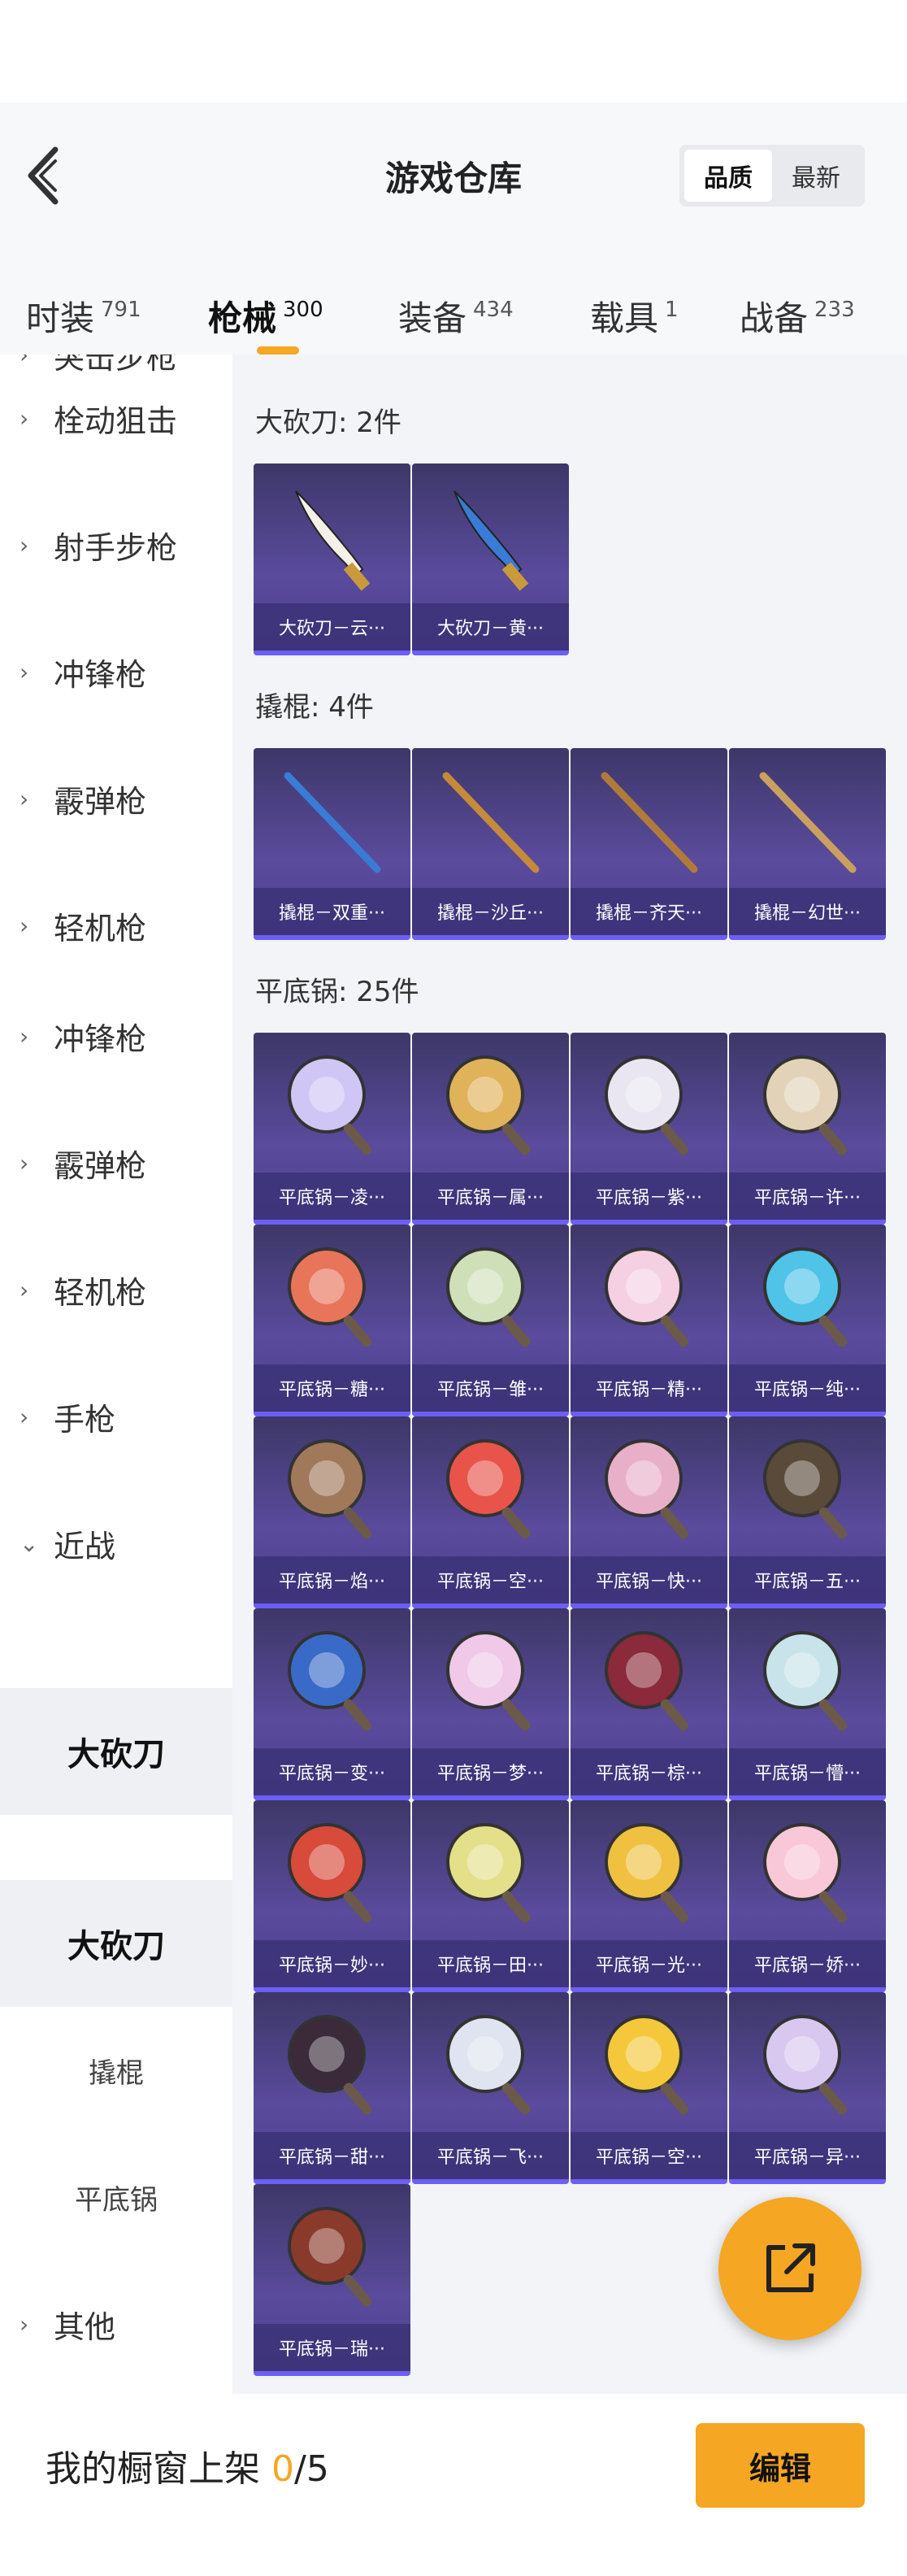 This screenshot has height=2576, width=907. What do you see at coordinates (491, 1321) in the screenshot?
I see `item-tile: 平底锅－雏···` at bounding box center [491, 1321].